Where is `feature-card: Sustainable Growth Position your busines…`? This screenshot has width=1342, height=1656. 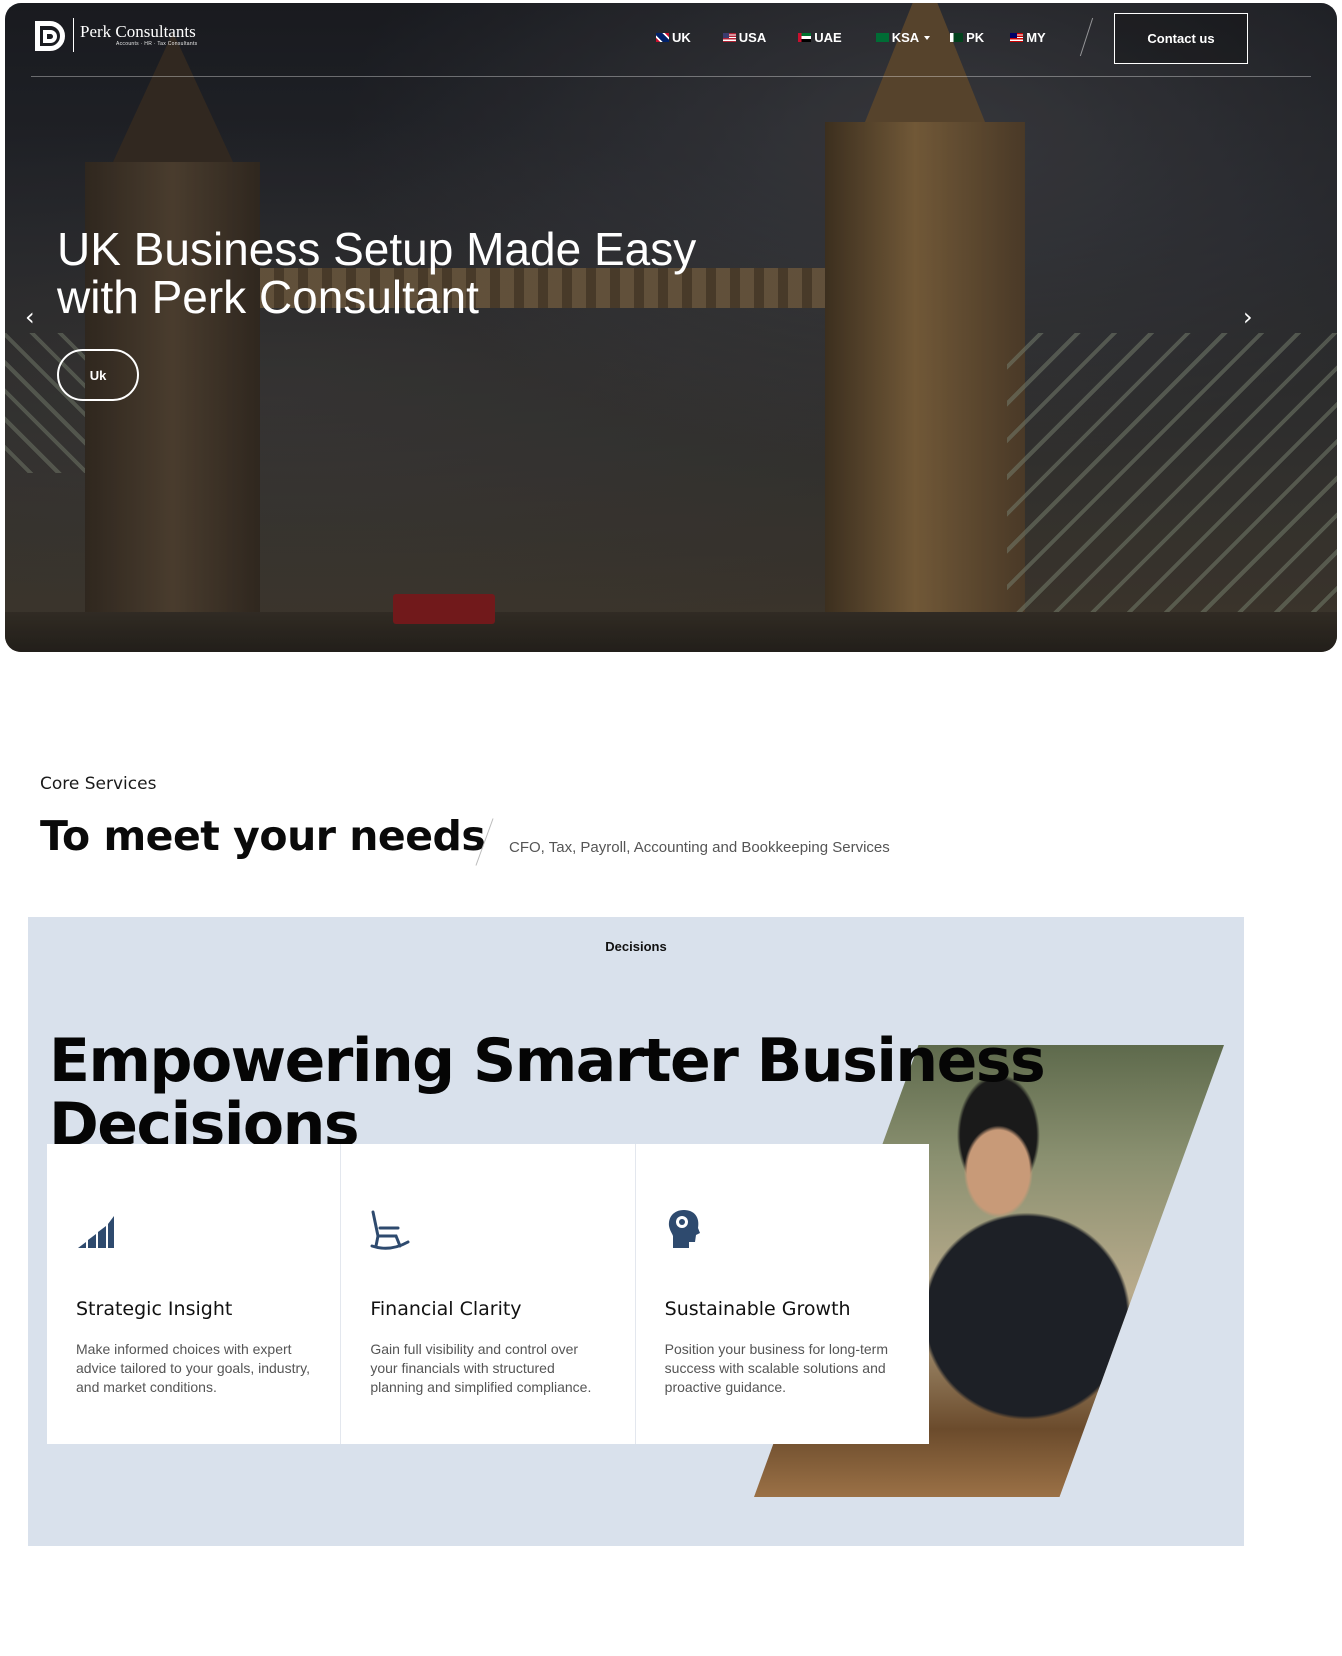
feature-card: Sustainable Growth Position your busines… is located at coordinates (782, 1294).